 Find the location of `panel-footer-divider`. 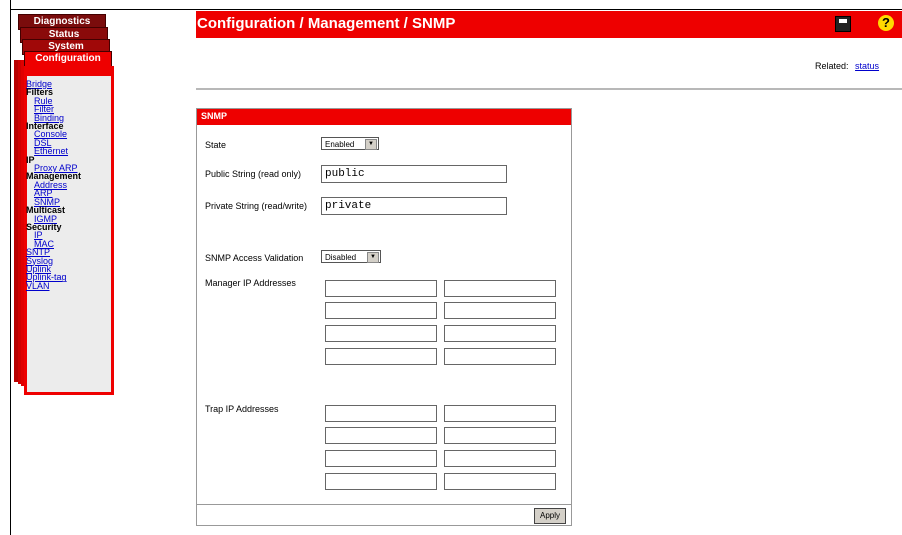

panel-footer-divider is located at coordinates (384, 504).